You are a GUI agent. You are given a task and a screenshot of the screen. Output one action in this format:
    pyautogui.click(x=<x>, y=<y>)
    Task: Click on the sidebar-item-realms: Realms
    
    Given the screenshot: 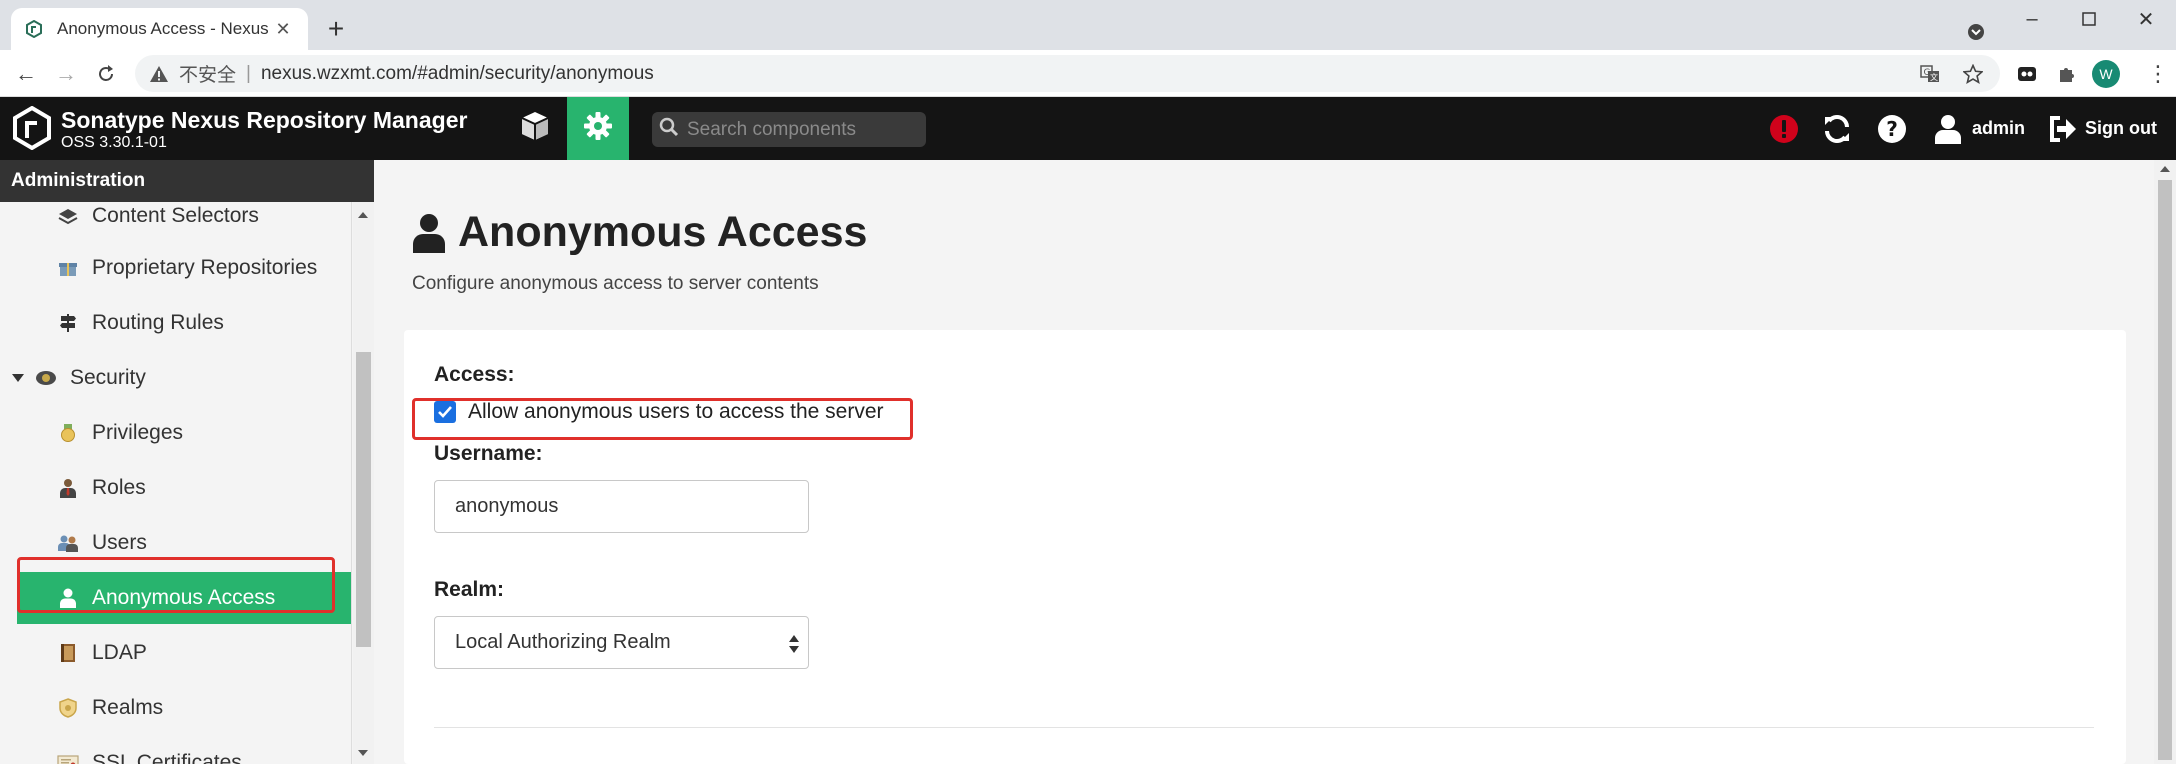 What is the action you would take?
    pyautogui.click(x=175, y=708)
    